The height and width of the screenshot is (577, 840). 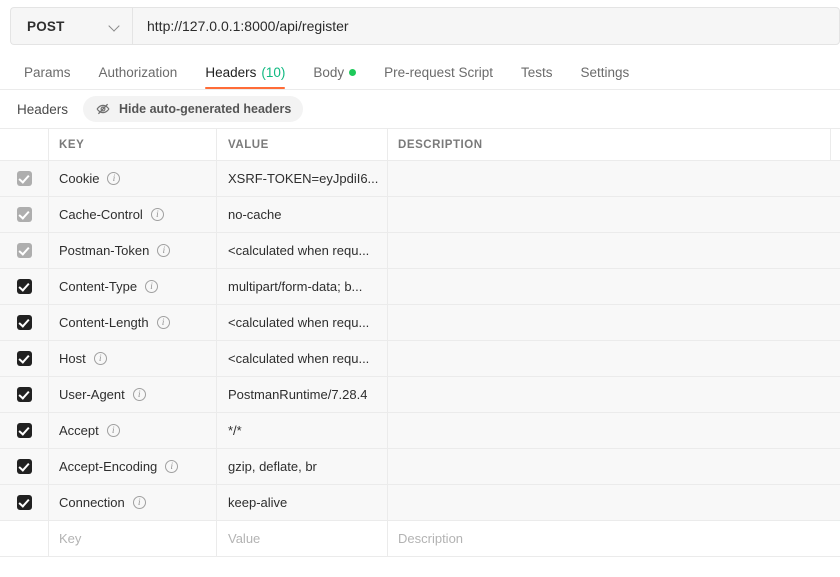 What do you see at coordinates (43, 109) in the screenshot?
I see `headers-section-title: Headers` at bounding box center [43, 109].